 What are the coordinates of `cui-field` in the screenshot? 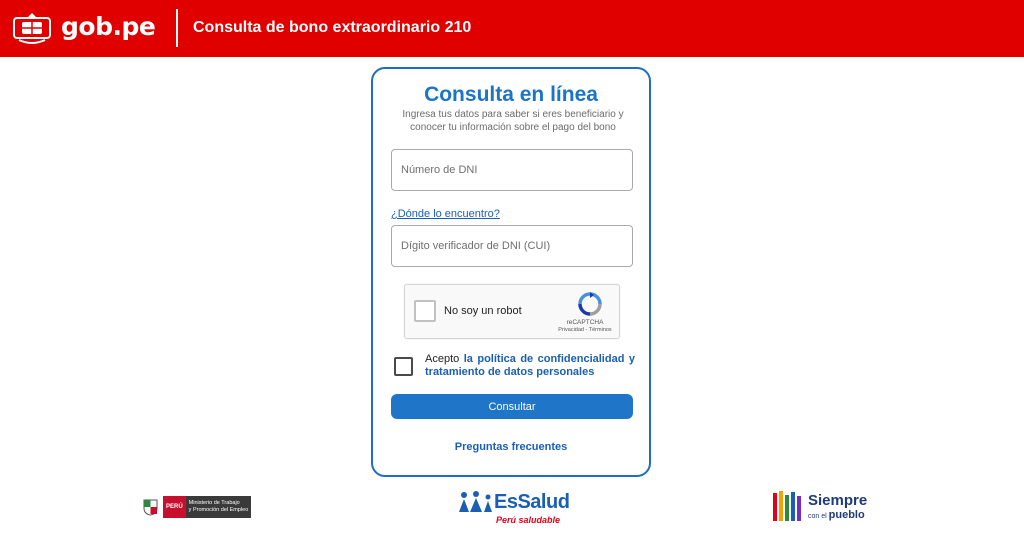 It's located at (512, 246).